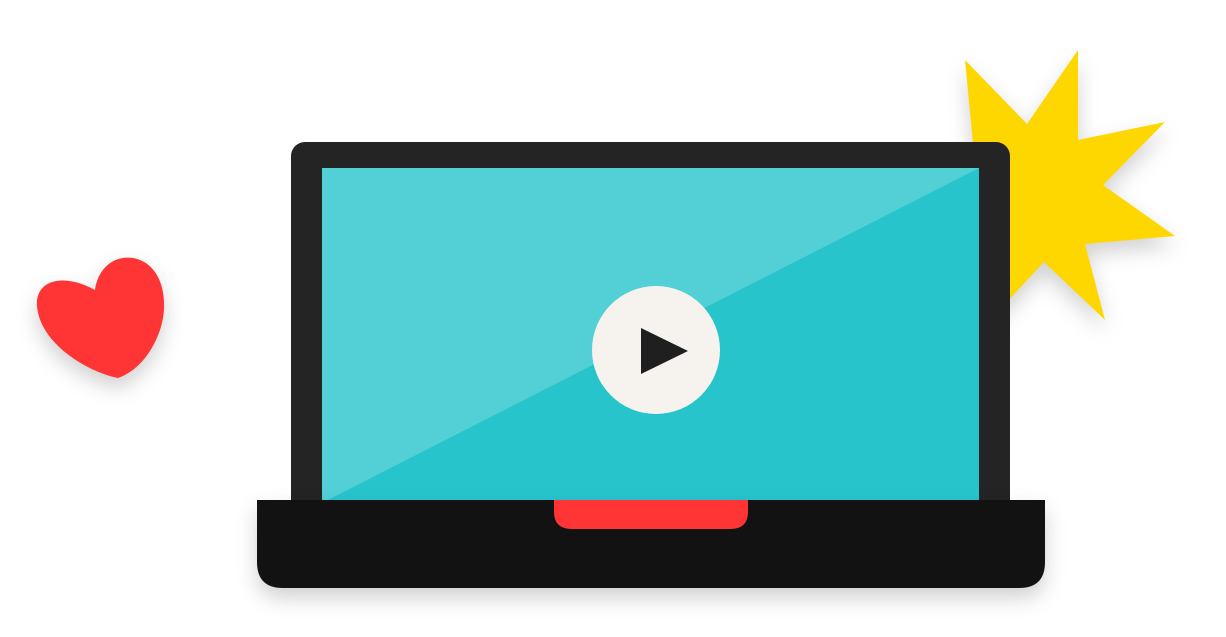 The width and height of the screenshot is (1226, 637). I want to click on play-button, so click(656, 350).